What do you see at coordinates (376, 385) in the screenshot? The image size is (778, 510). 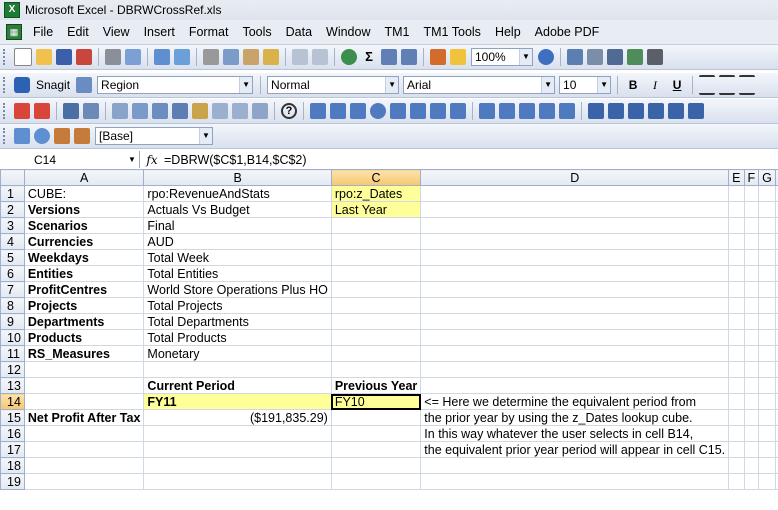 I see `cell-c: Previous Year` at bounding box center [376, 385].